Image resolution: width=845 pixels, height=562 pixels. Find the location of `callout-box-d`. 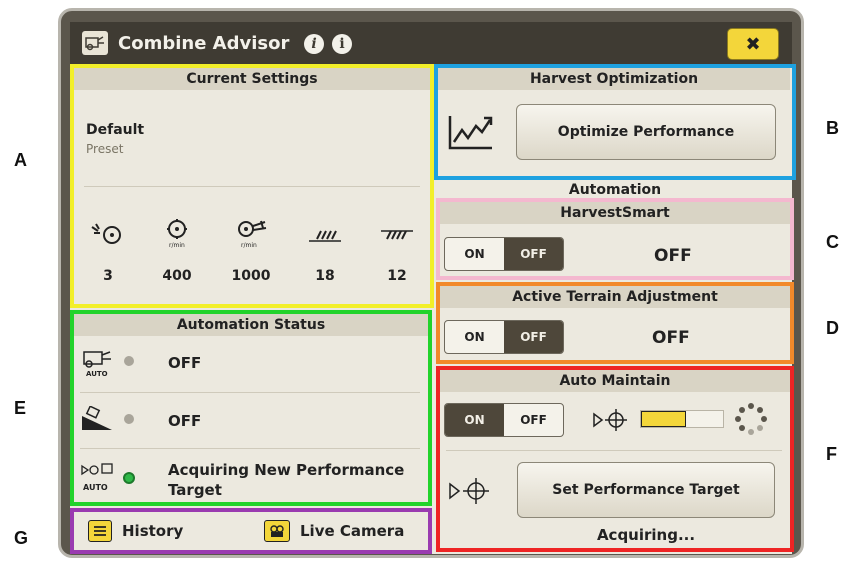

callout-box-d is located at coordinates (615, 323).